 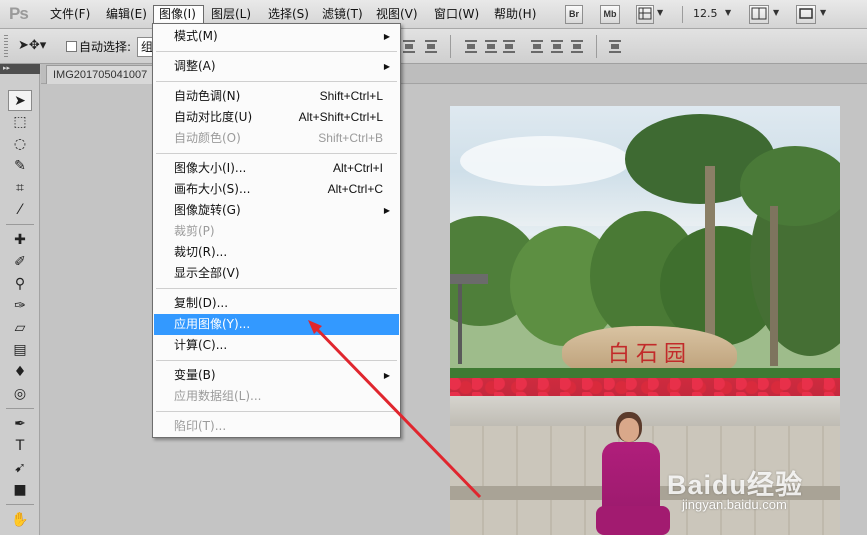 What do you see at coordinates (100, 74) in the screenshot?
I see `document-tab: IMG201705041007` at bounding box center [100, 74].